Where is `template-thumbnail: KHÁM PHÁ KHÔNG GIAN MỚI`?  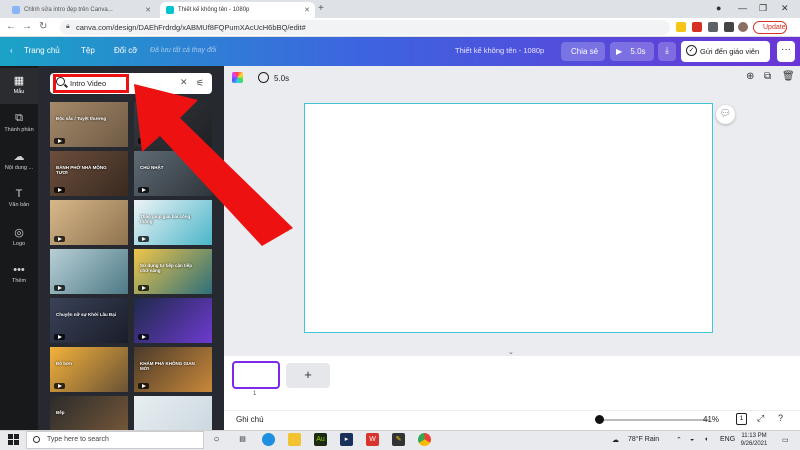 template-thumbnail: KHÁM PHÁ KHÔNG GIAN MỚI is located at coordinates (173, 369).